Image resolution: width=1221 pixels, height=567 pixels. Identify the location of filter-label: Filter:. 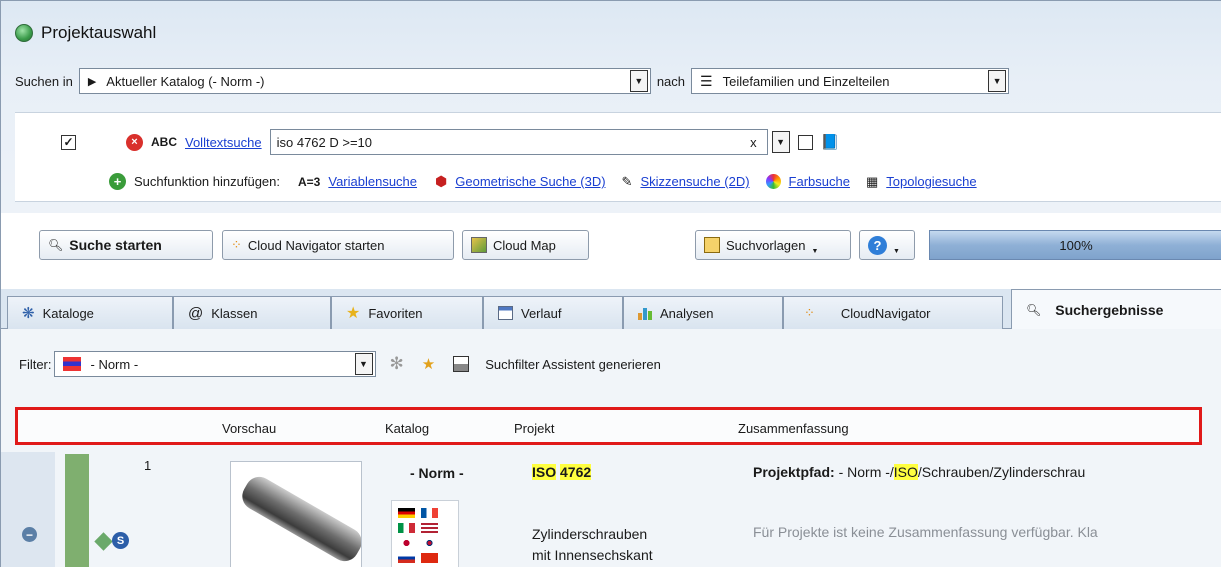
(35, 364).